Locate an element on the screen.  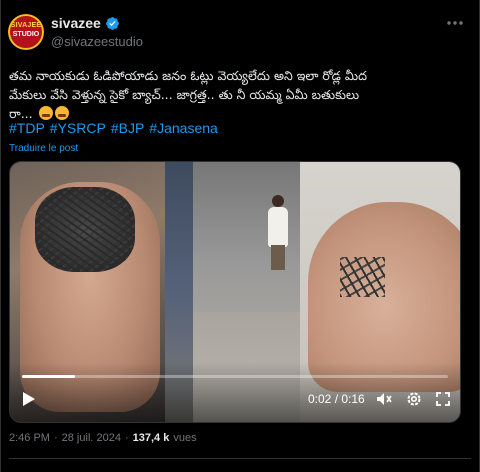
tweet-date: 28 juil. 2024 is located at coordinates (91, 438).